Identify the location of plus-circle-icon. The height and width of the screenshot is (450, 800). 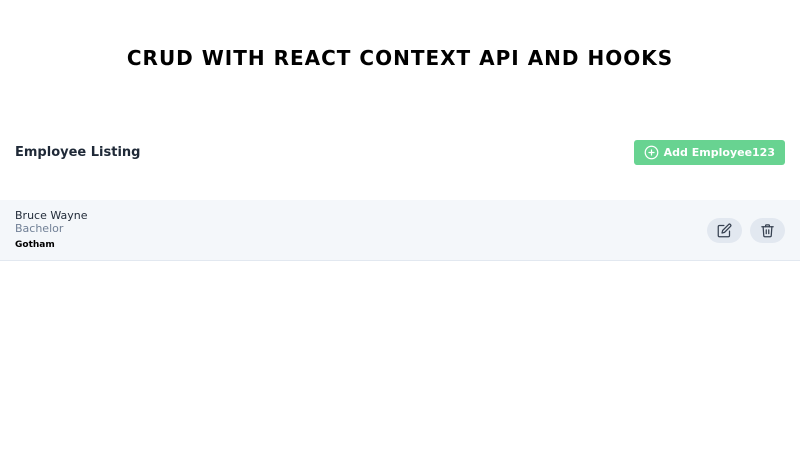
(651, 152).